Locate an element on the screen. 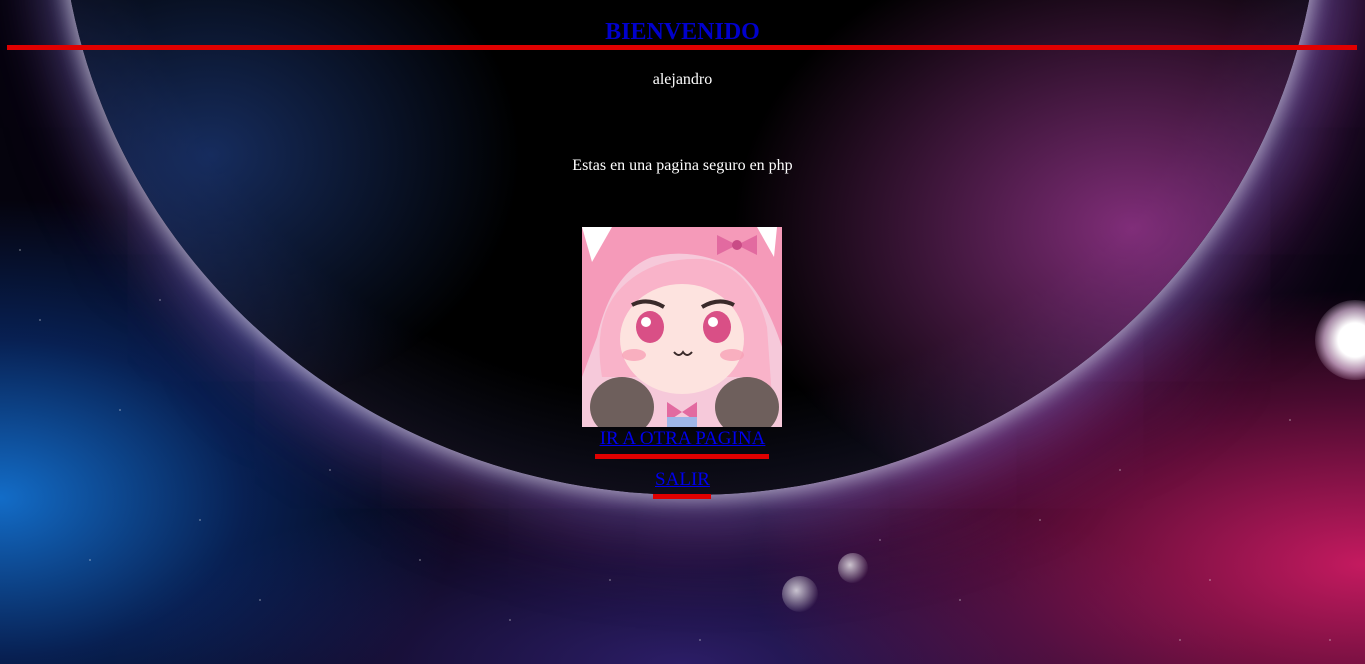 The image size is (1365, 664). page-title: BIENVENIDO is located at coordinates (682, 32).